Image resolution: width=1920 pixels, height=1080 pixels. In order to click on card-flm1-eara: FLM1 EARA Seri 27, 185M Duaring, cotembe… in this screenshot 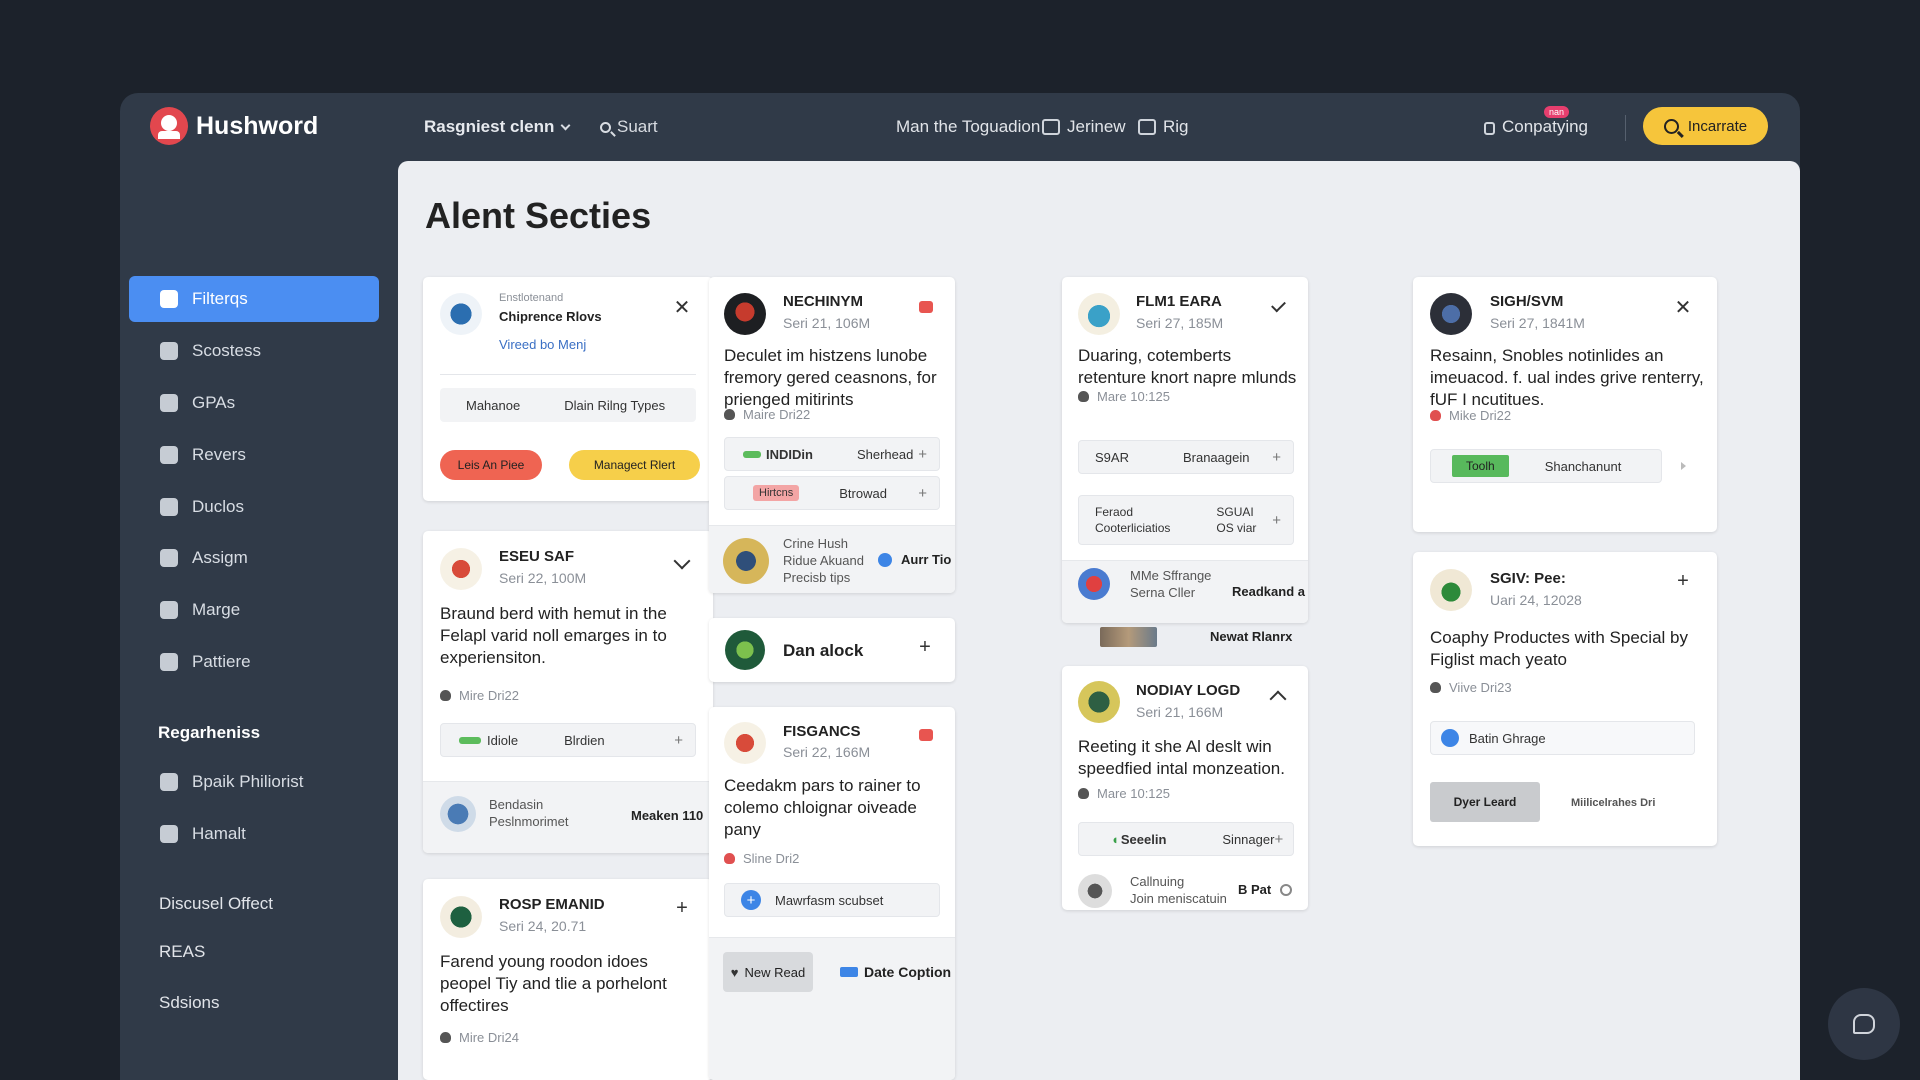, I will do `click(1185, 450)`.